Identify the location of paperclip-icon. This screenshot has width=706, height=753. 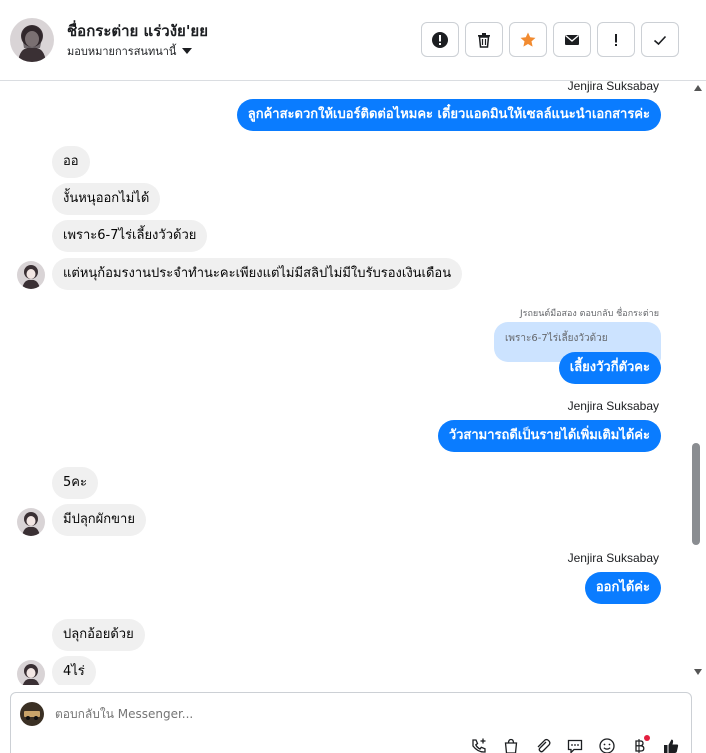
(544, 745).